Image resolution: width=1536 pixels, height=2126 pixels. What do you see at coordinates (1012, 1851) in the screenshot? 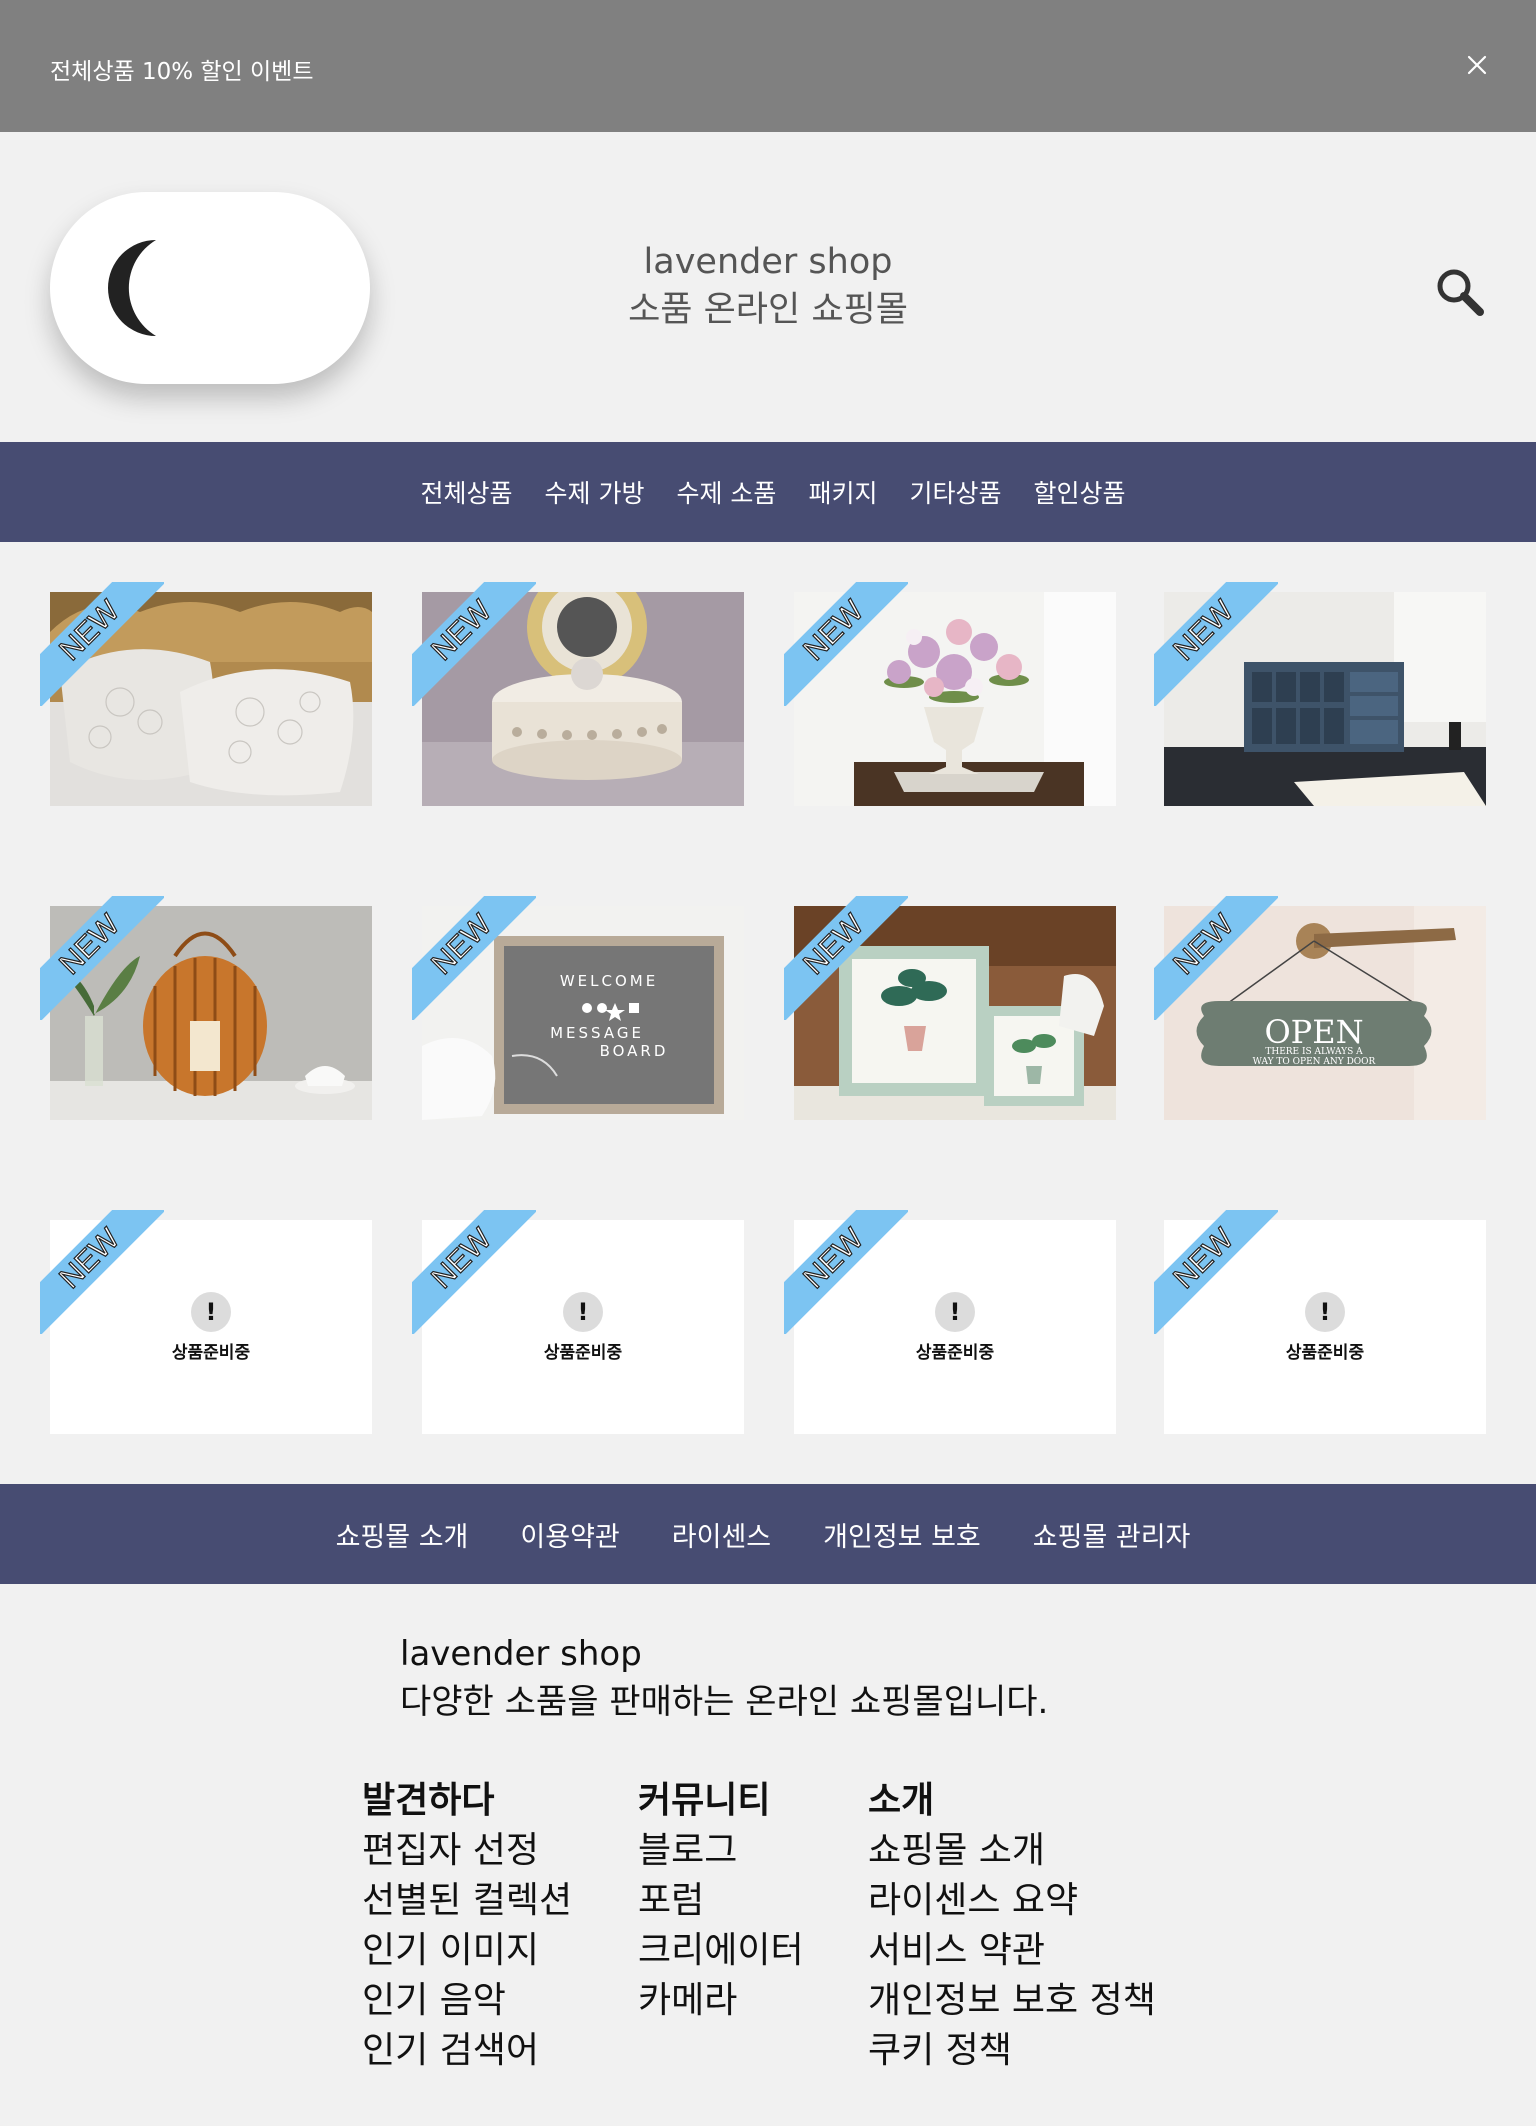
I see `footer-link: 쇼핑몰 소개` at bounding box center [1012, 1851].